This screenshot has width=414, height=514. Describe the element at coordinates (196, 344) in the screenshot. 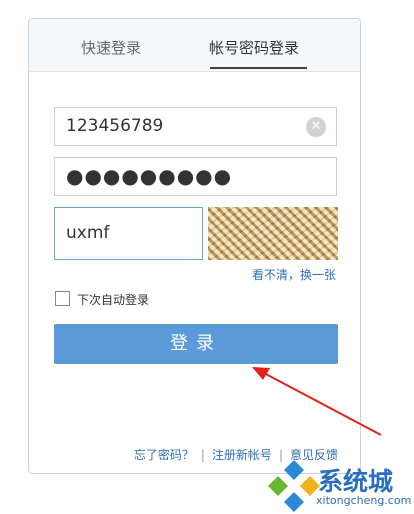

I see `login-button: 登录` at that location.